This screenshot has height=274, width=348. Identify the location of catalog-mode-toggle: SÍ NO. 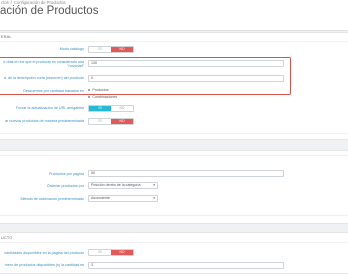
(111, 49).